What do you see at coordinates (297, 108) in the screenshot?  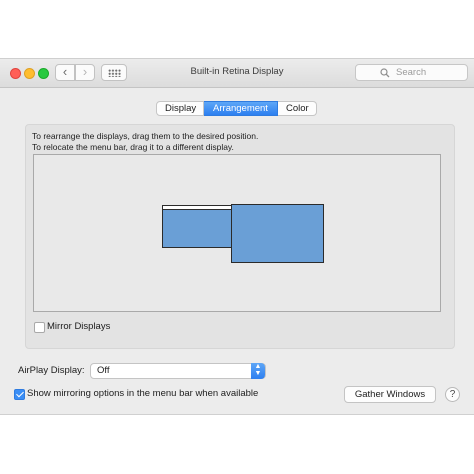 I see `tab-color: Color` at bounding box center [297, 108].